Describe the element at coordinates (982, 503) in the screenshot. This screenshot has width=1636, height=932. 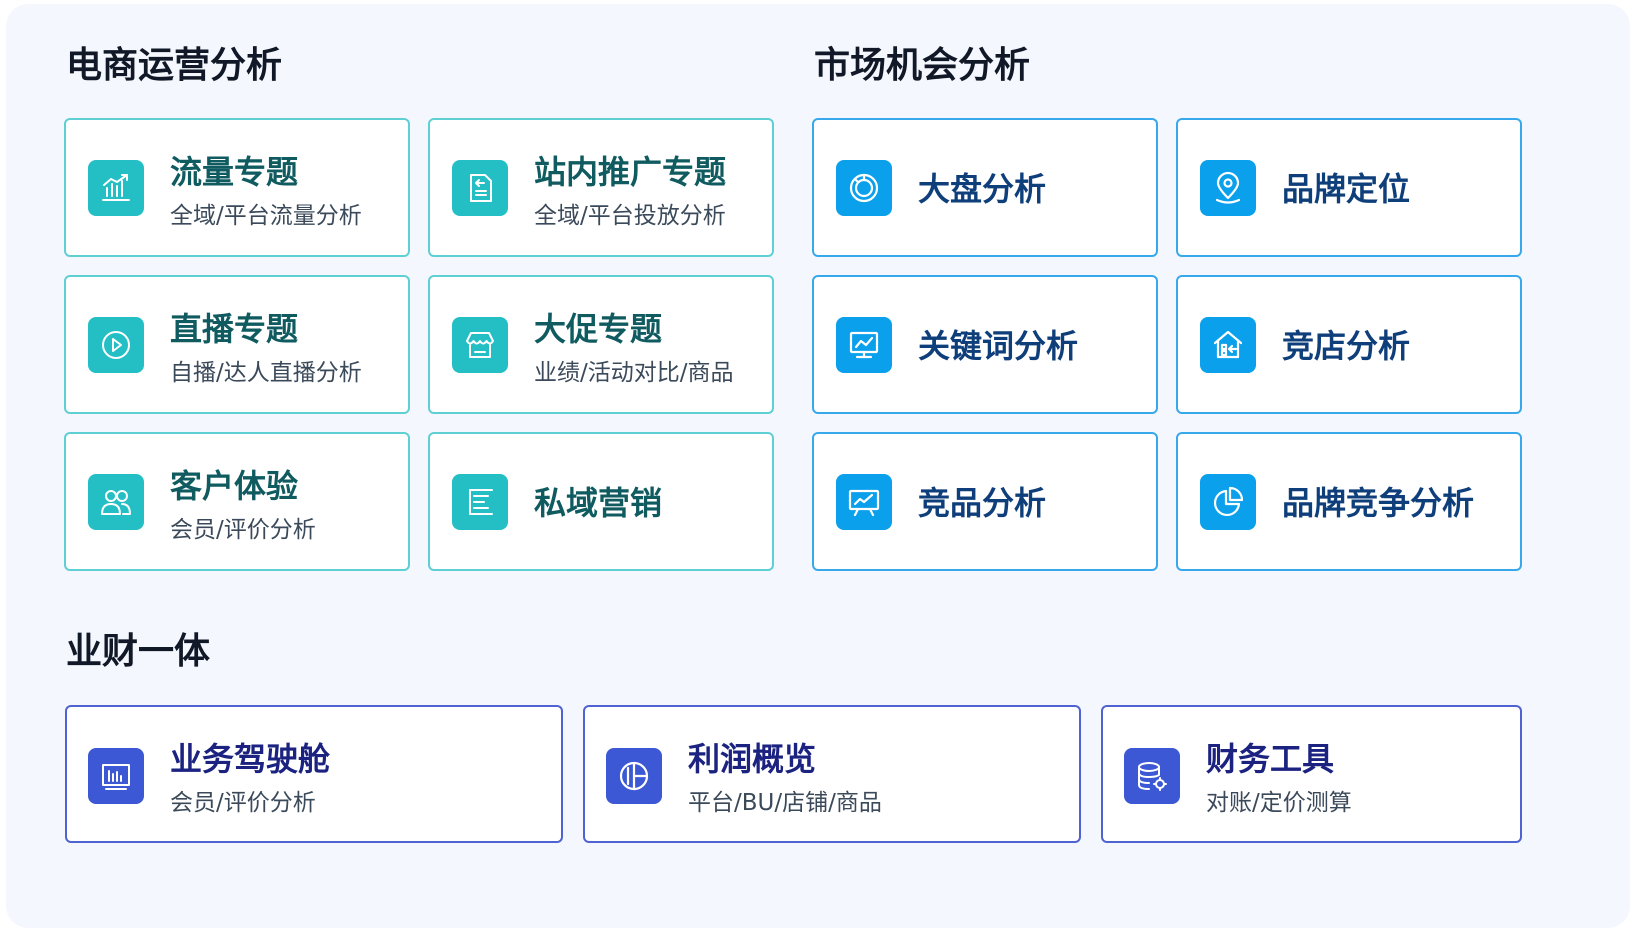
I see `card-title: 竞品分析` at that location.